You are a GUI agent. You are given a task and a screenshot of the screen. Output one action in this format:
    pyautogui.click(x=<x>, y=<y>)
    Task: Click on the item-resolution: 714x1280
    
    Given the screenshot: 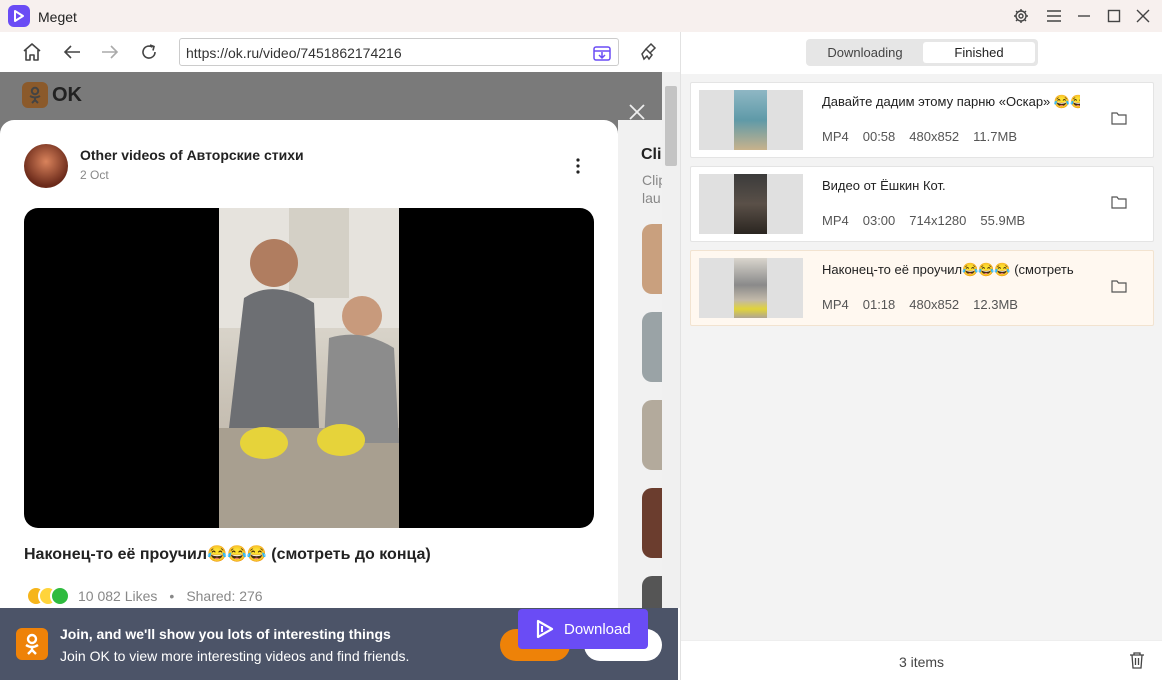 What is the action you would take?
    pyautogui.click(x=938, y=220)
    